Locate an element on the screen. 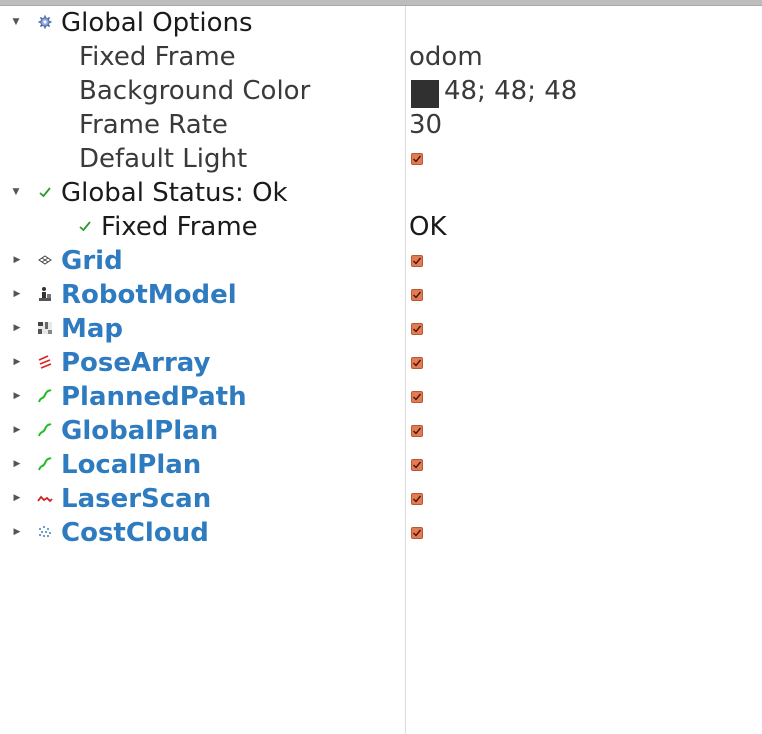 The image size is (762, 734). display-label-posearray: PoseArray is located at coordinates (136, 363).